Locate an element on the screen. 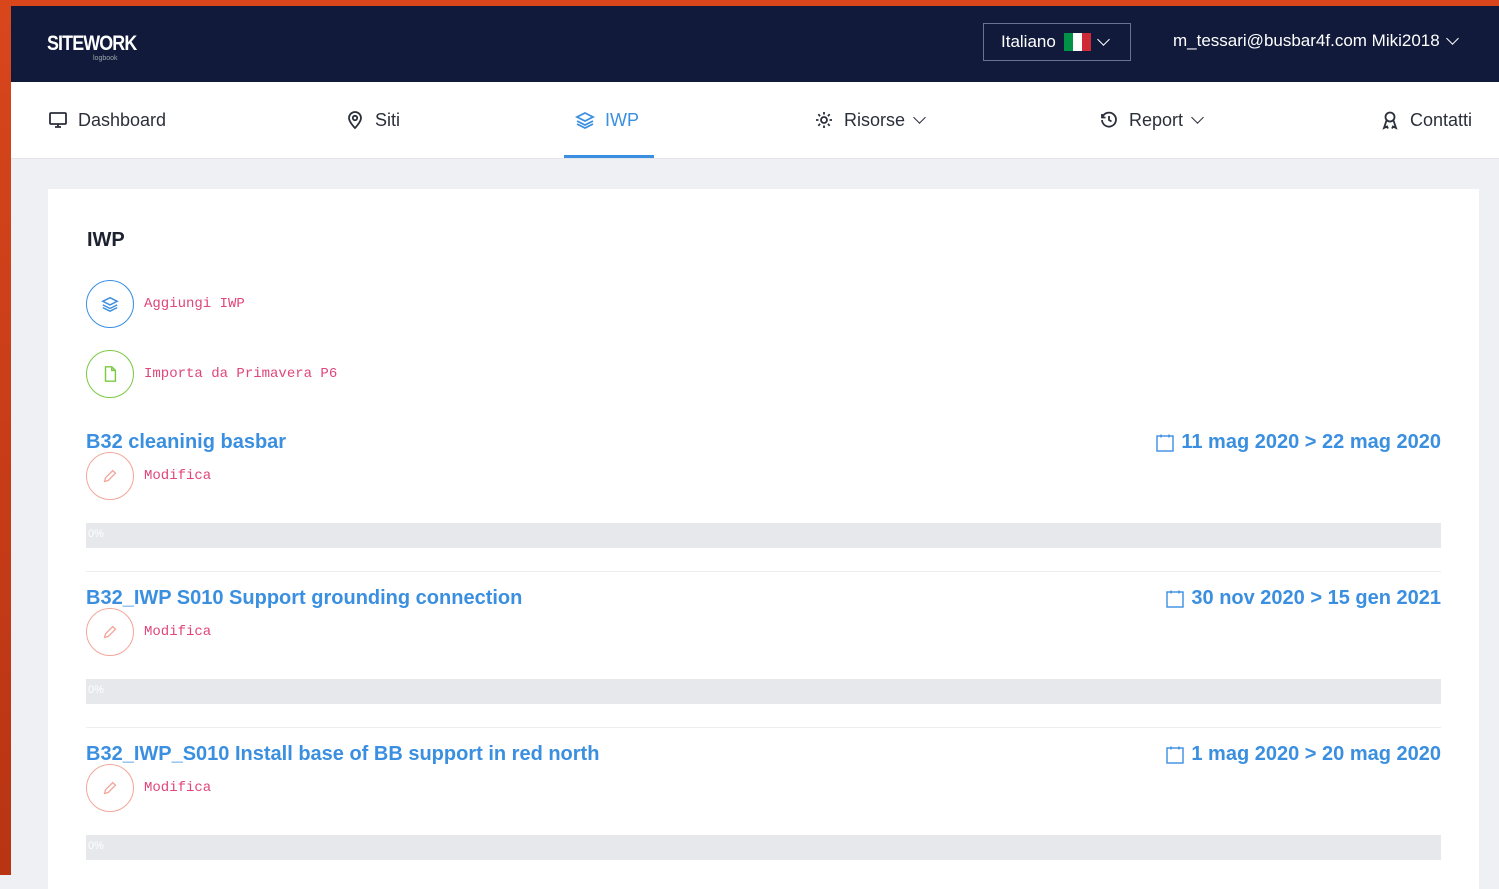 Image resolution: width=1499 pixels, height=889 pixels. nav-contatti: Contatti is located at coordinates (1426, 120).